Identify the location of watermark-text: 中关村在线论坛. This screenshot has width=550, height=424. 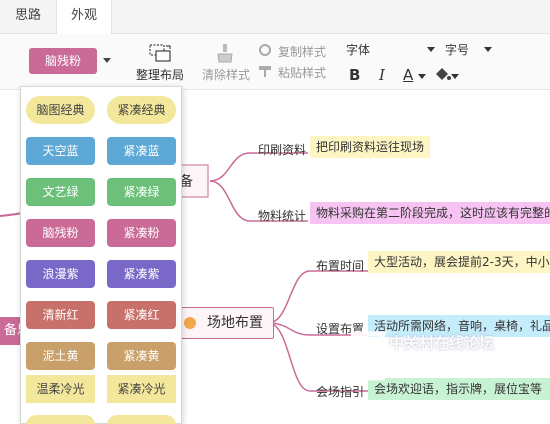
(442, 343).